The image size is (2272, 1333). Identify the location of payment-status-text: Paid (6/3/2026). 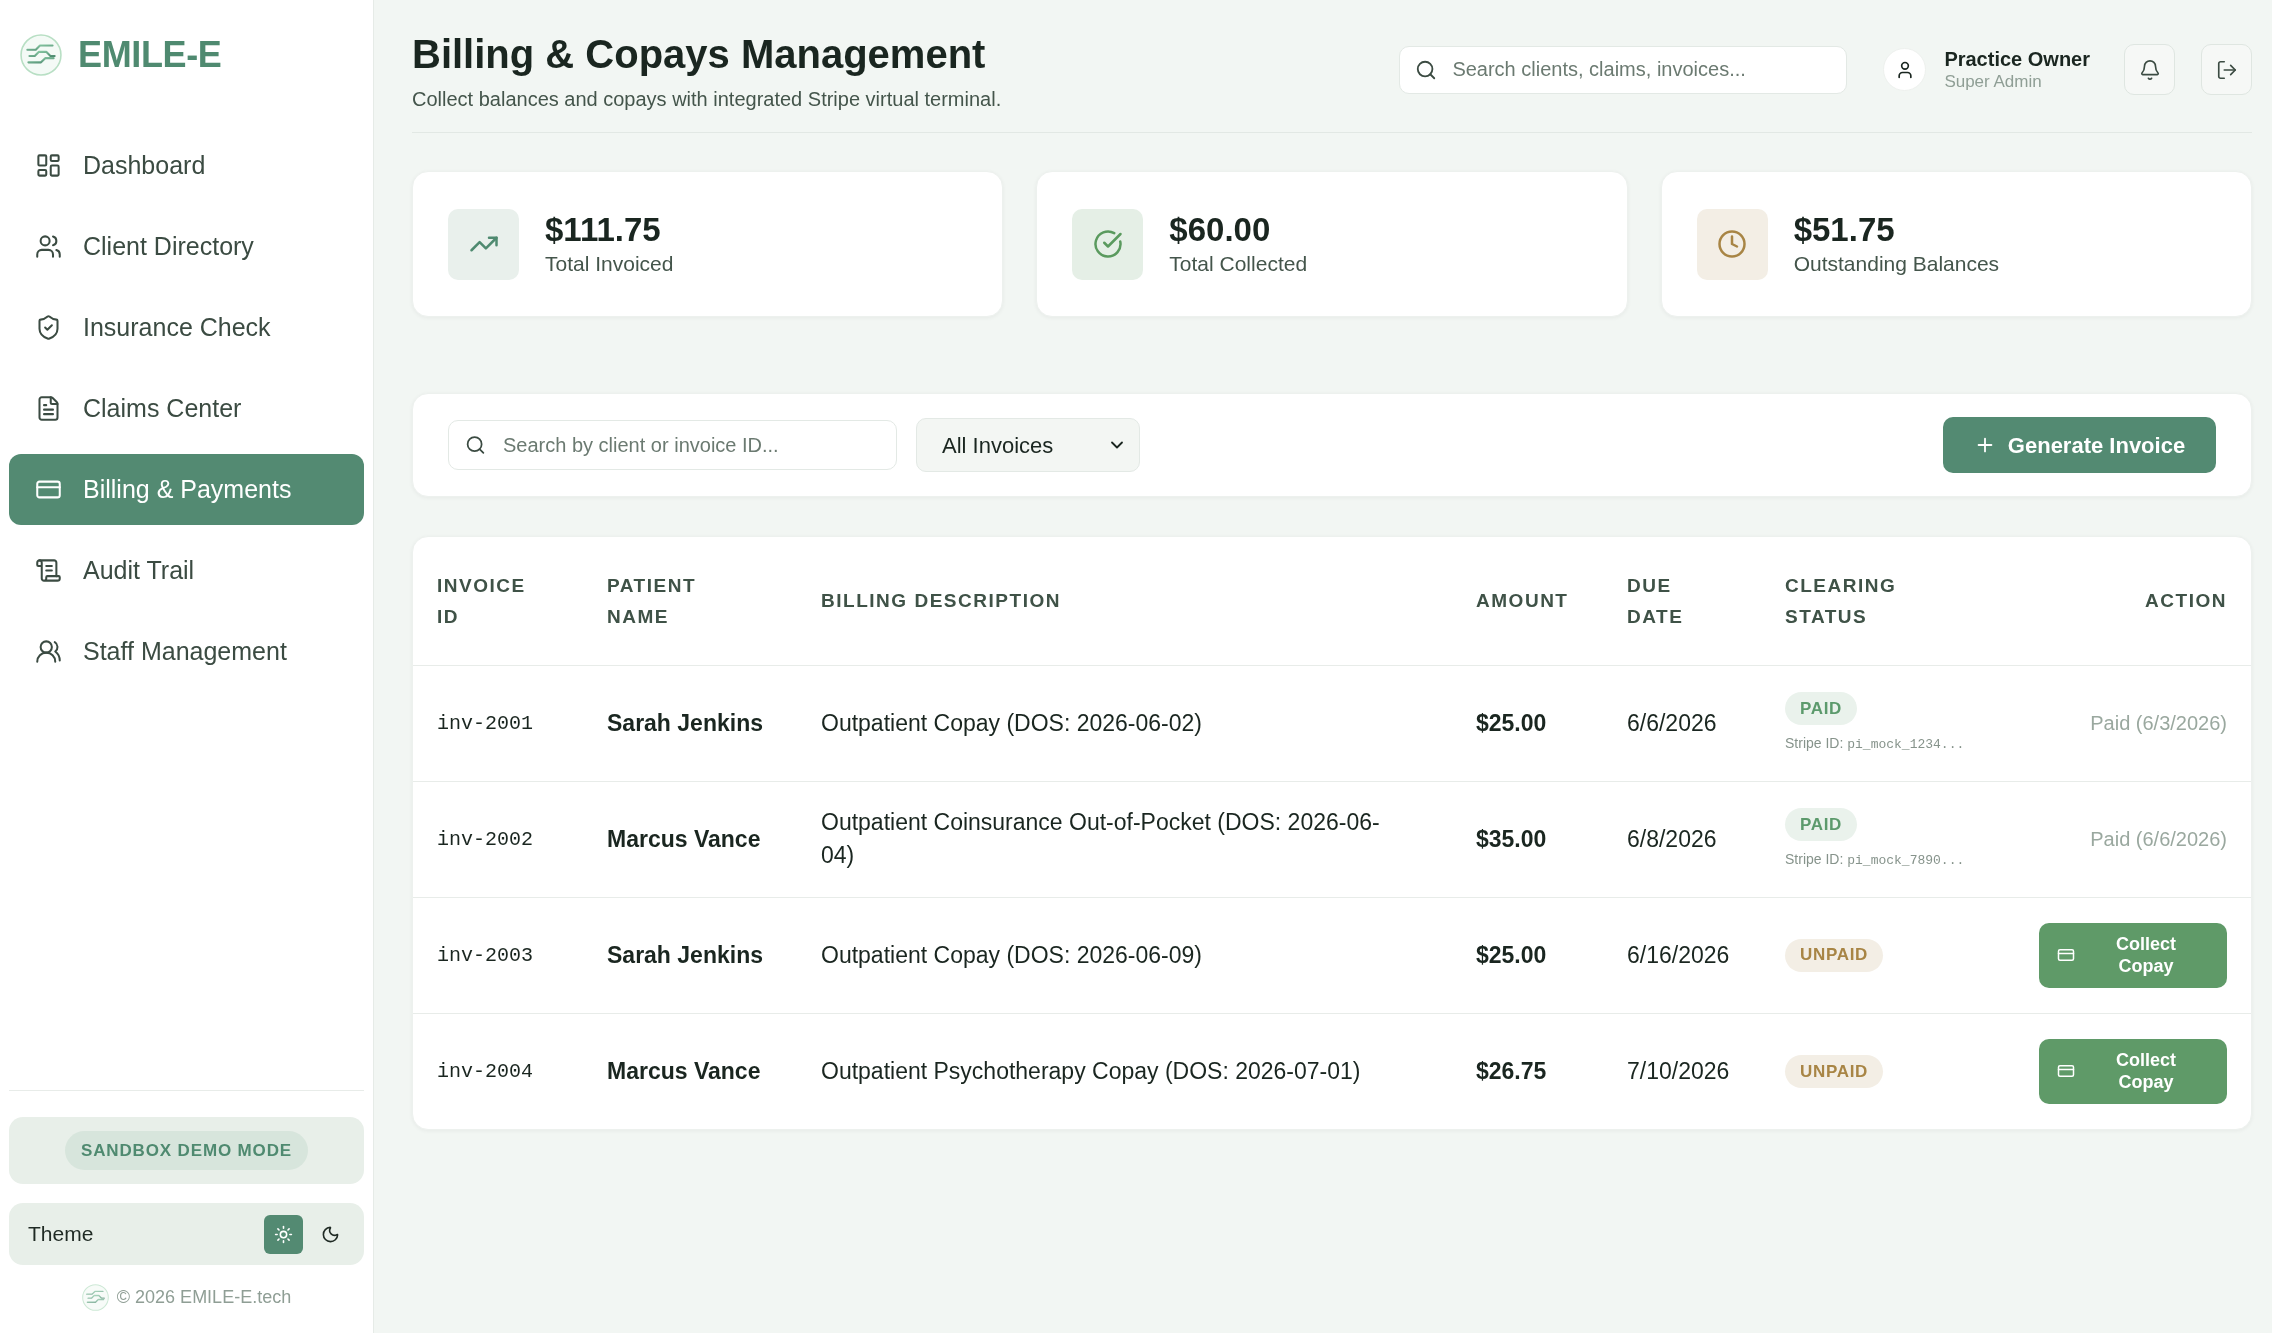
(2158, 723).